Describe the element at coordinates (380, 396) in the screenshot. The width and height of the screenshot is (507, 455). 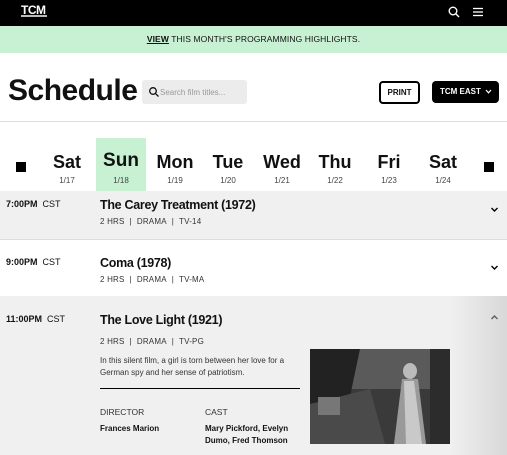
I see `film-still-image` at that location.